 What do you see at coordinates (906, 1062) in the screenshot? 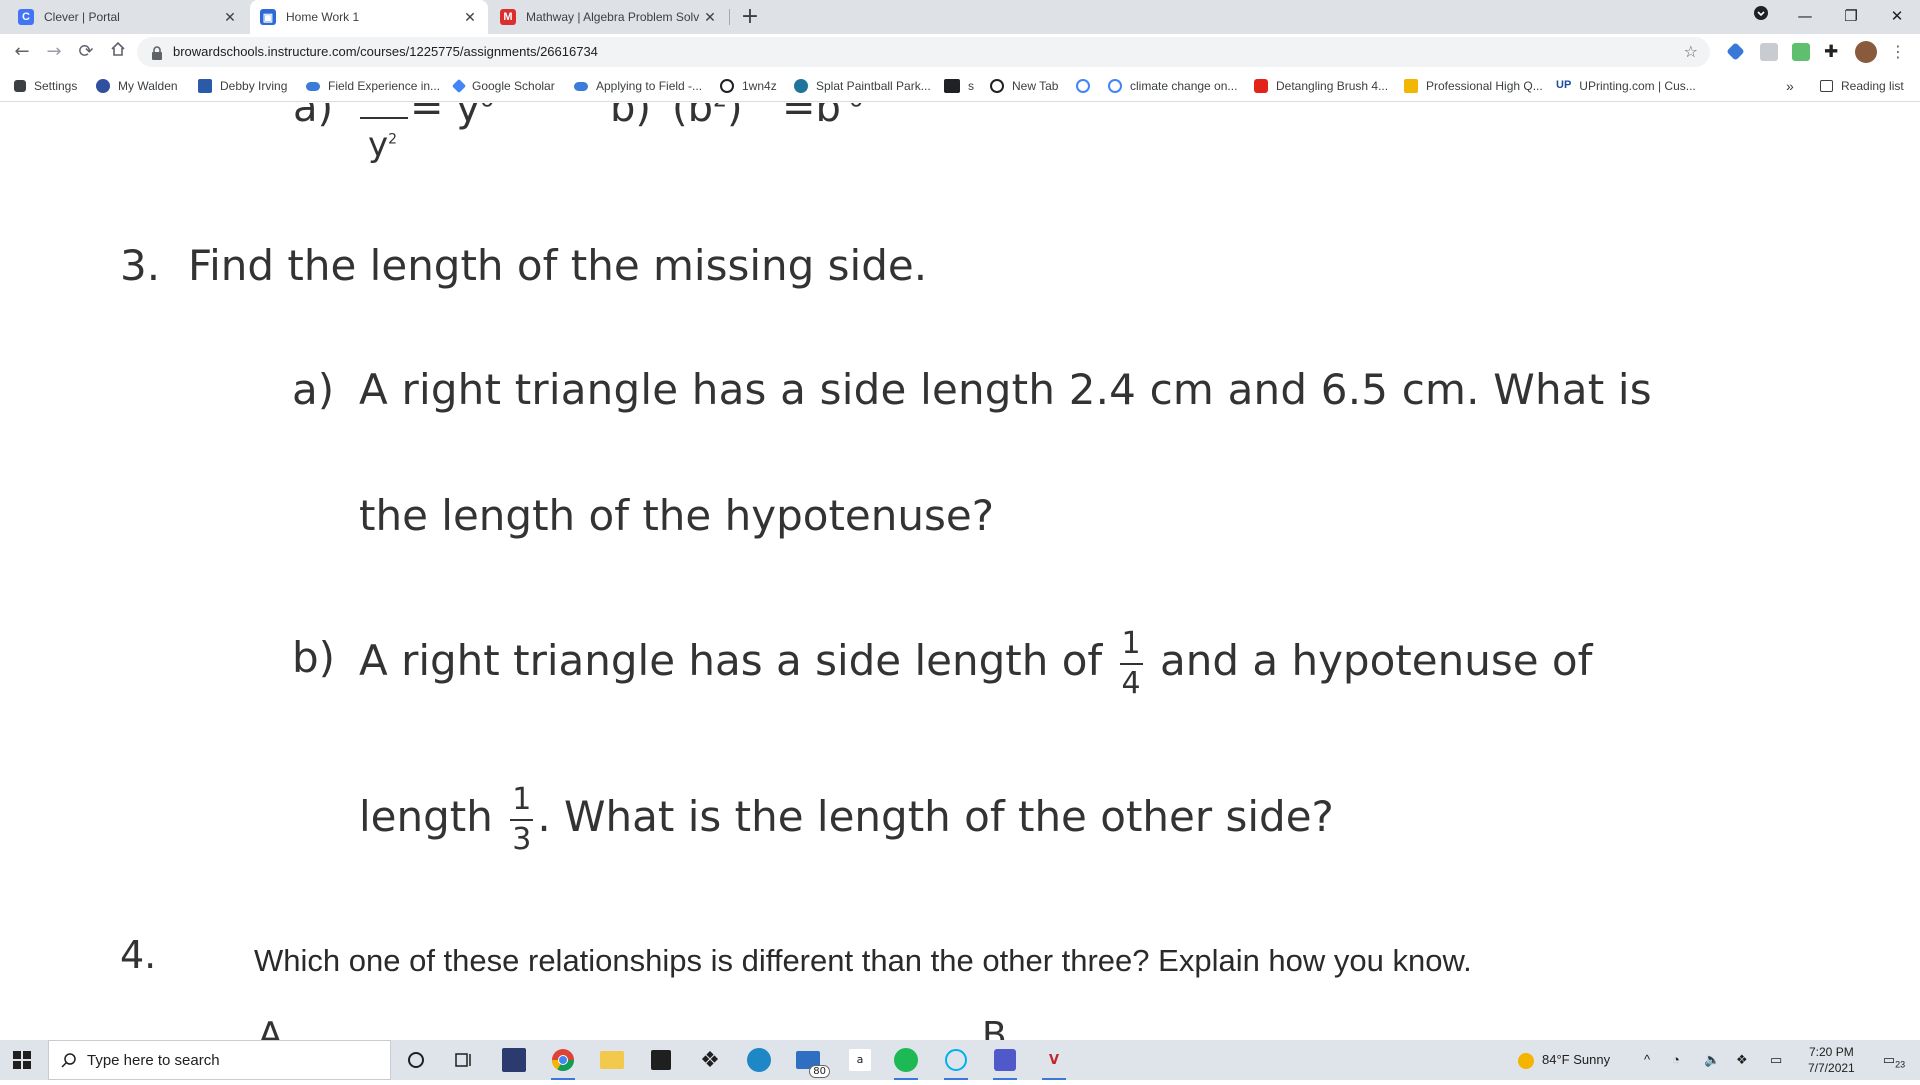
I see `spotify-icon` at bounding box center [906, 1062].